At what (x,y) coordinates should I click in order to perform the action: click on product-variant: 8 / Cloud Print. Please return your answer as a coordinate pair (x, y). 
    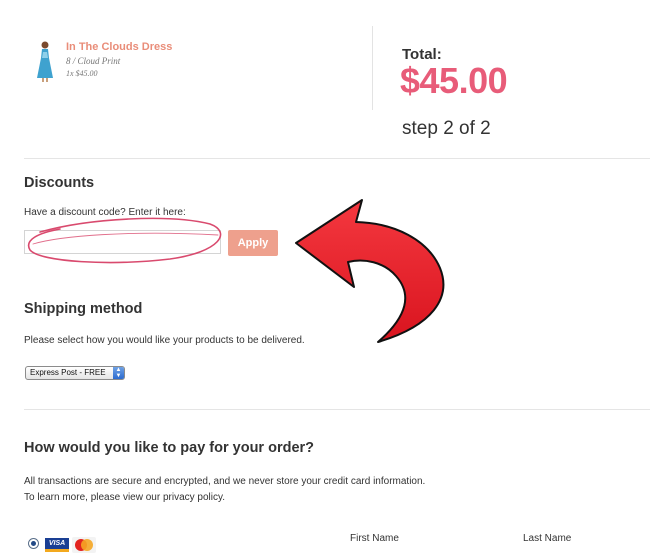
    Looking at the image, I should click on (93, 61).